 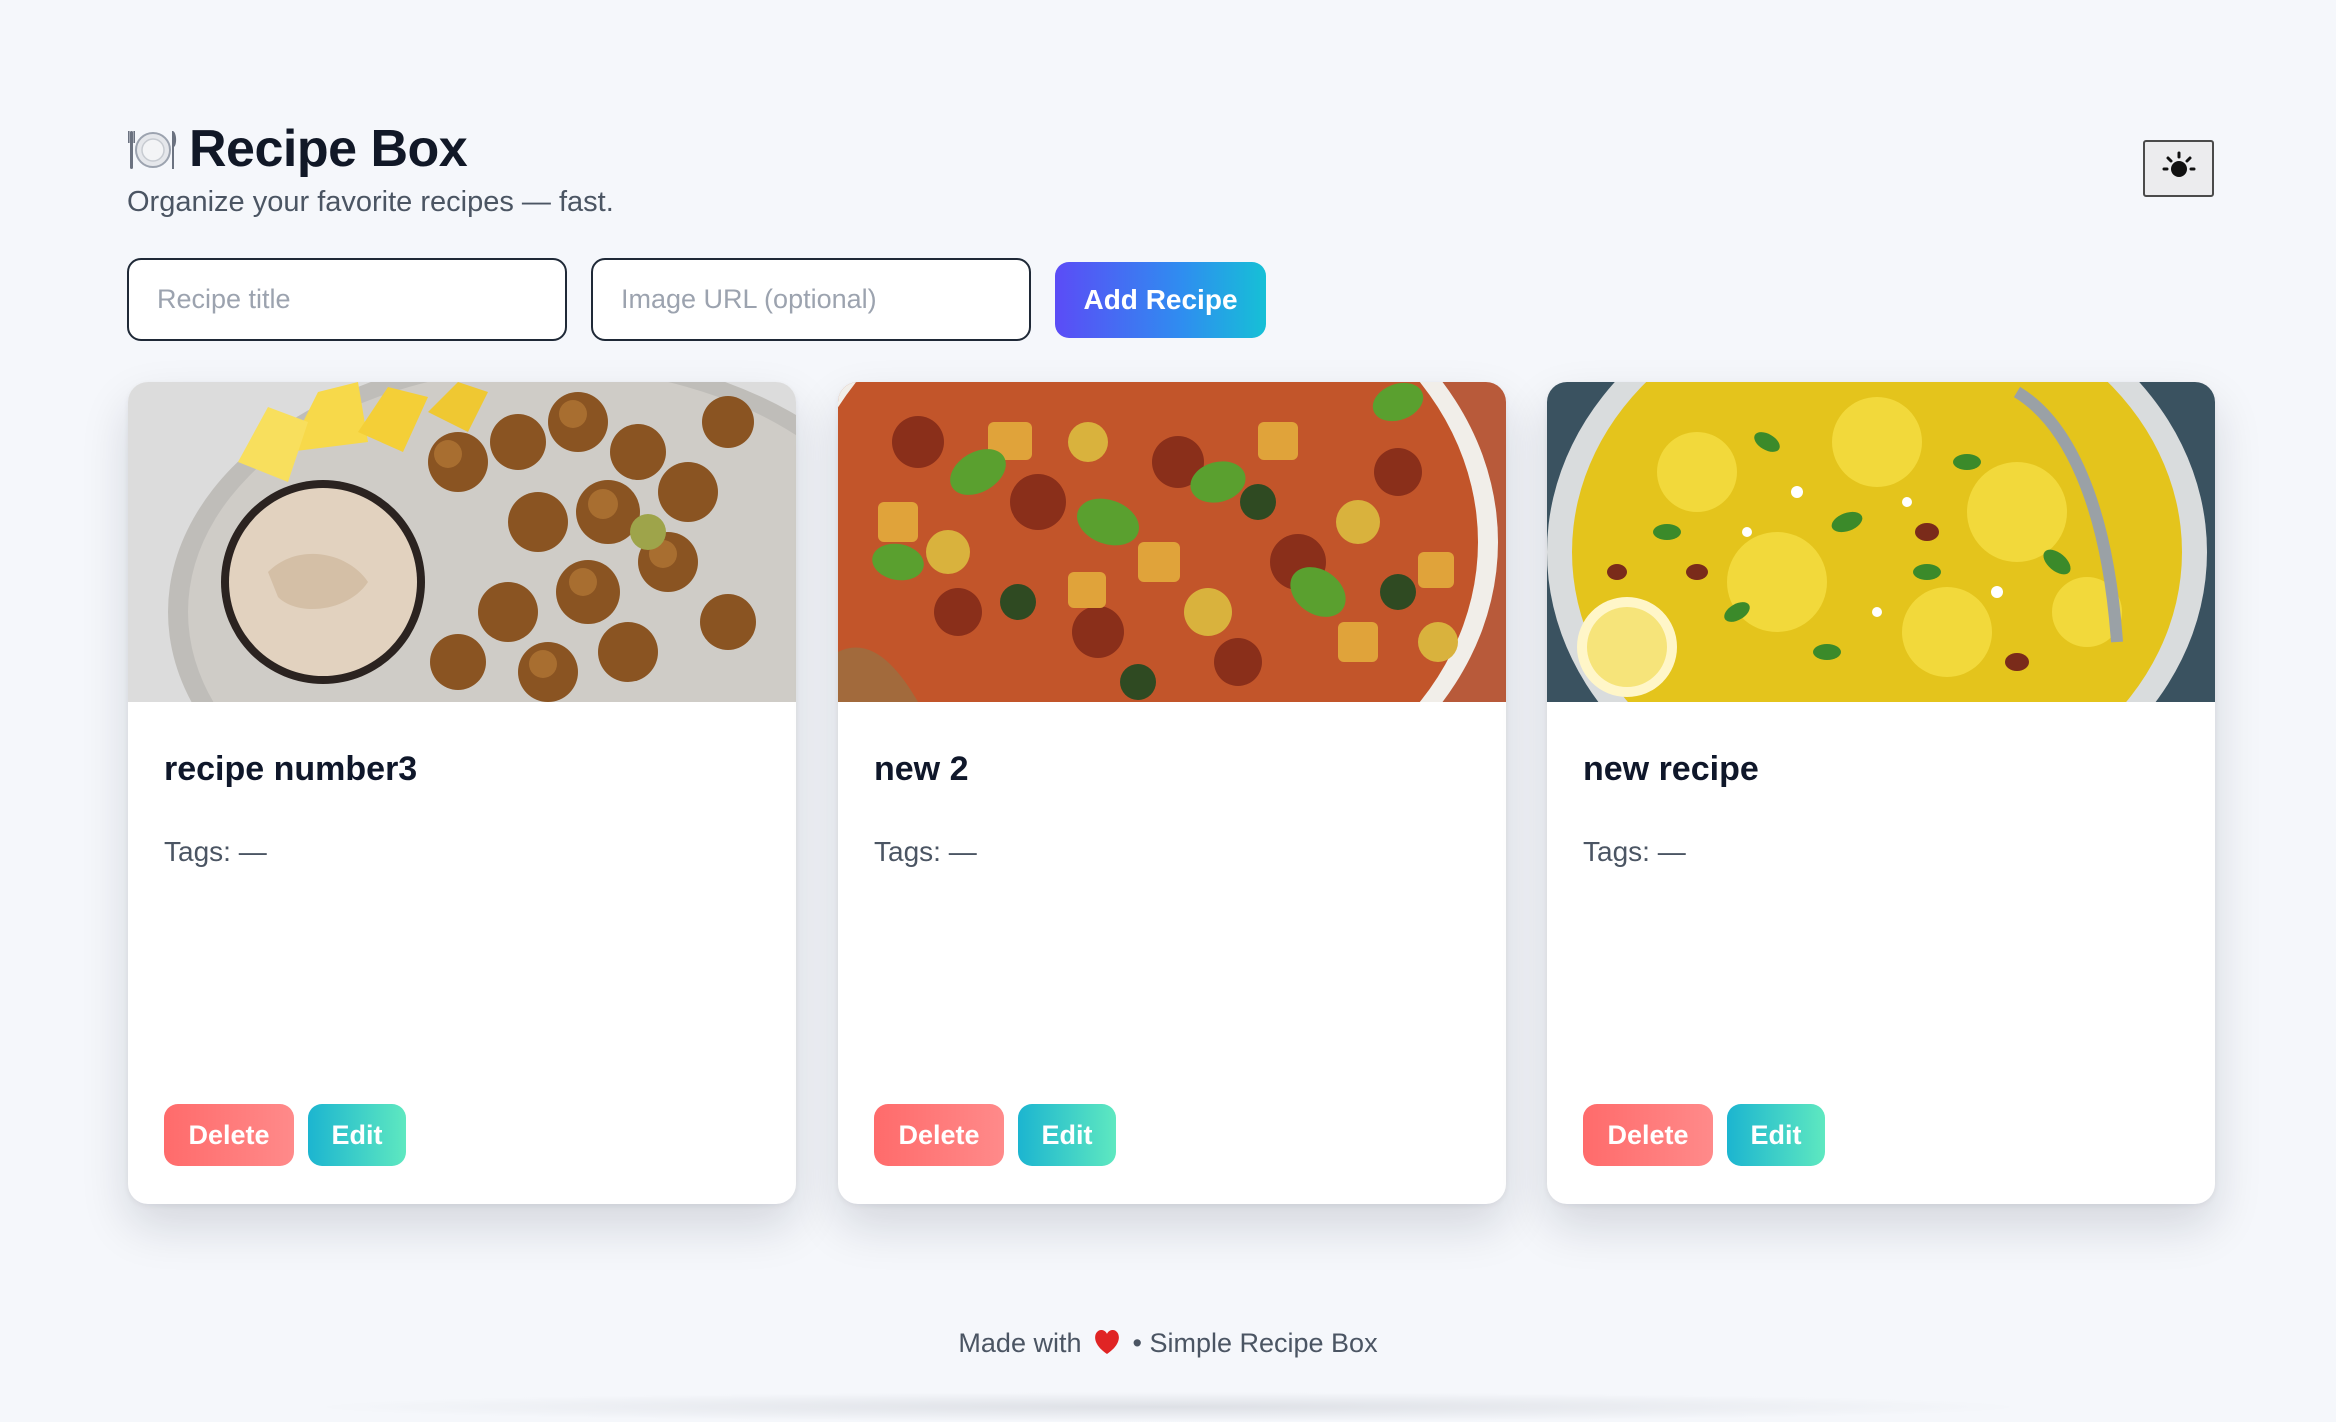 I want to click on footer: Made with • Simple Recipe Box, so click(x=1168, y=1345).